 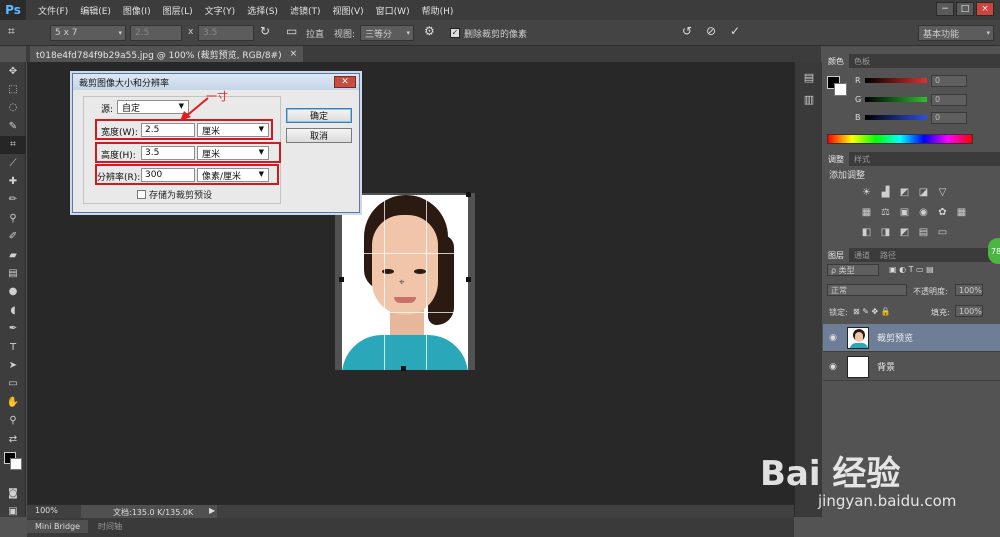 What do you see at coordinates (110, 526) in the screenshot?
I see `tab-timeline: 时间轴` at bounding box center [110, 526].